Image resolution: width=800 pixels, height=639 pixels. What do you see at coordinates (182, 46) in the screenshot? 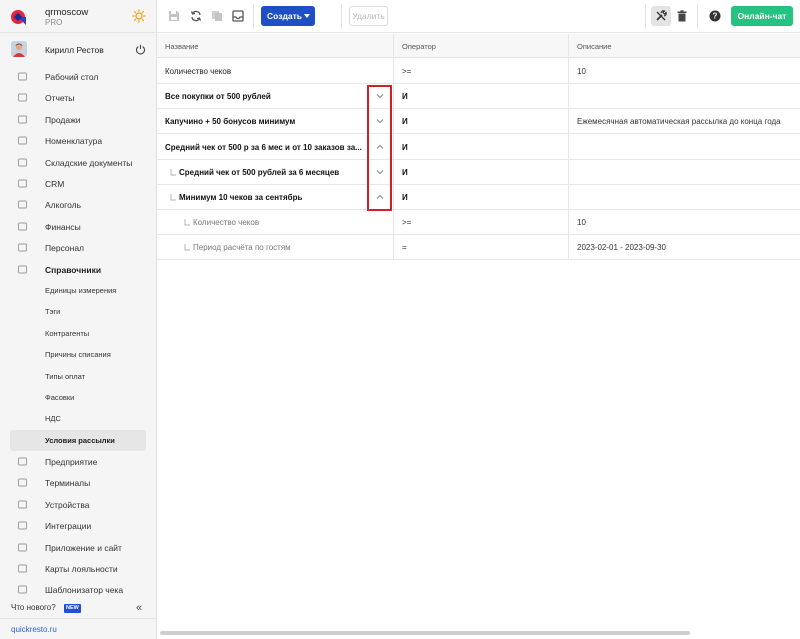
I see `column-header-name: Название` at bounding box center [182, 46].